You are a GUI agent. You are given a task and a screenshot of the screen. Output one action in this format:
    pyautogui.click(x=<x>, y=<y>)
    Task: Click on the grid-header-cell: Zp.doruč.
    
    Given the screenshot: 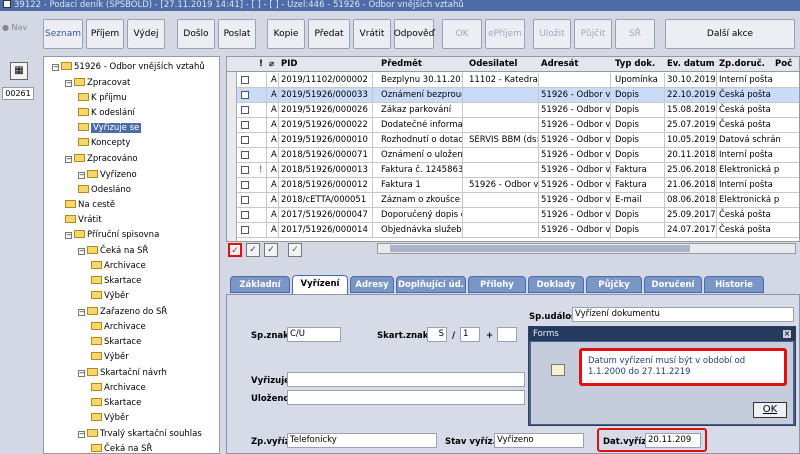 What is the action you would take?
    pyautogui.click(x=745, y=64)
    